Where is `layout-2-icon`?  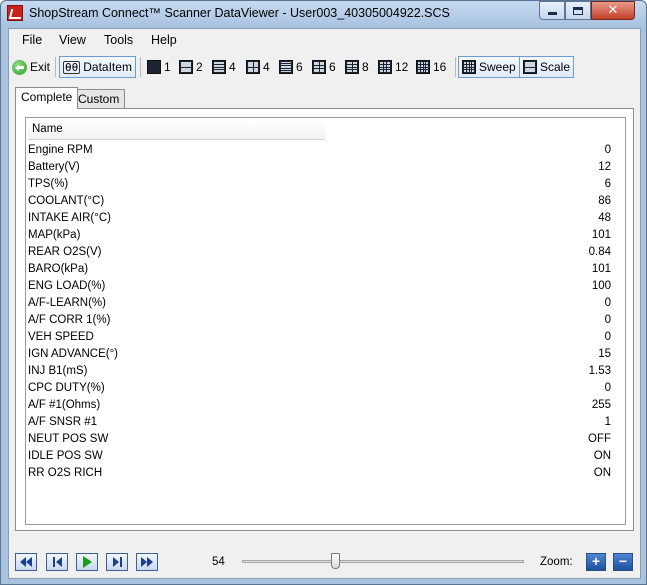
layout-2-icon is located at coordinates (186, 67).